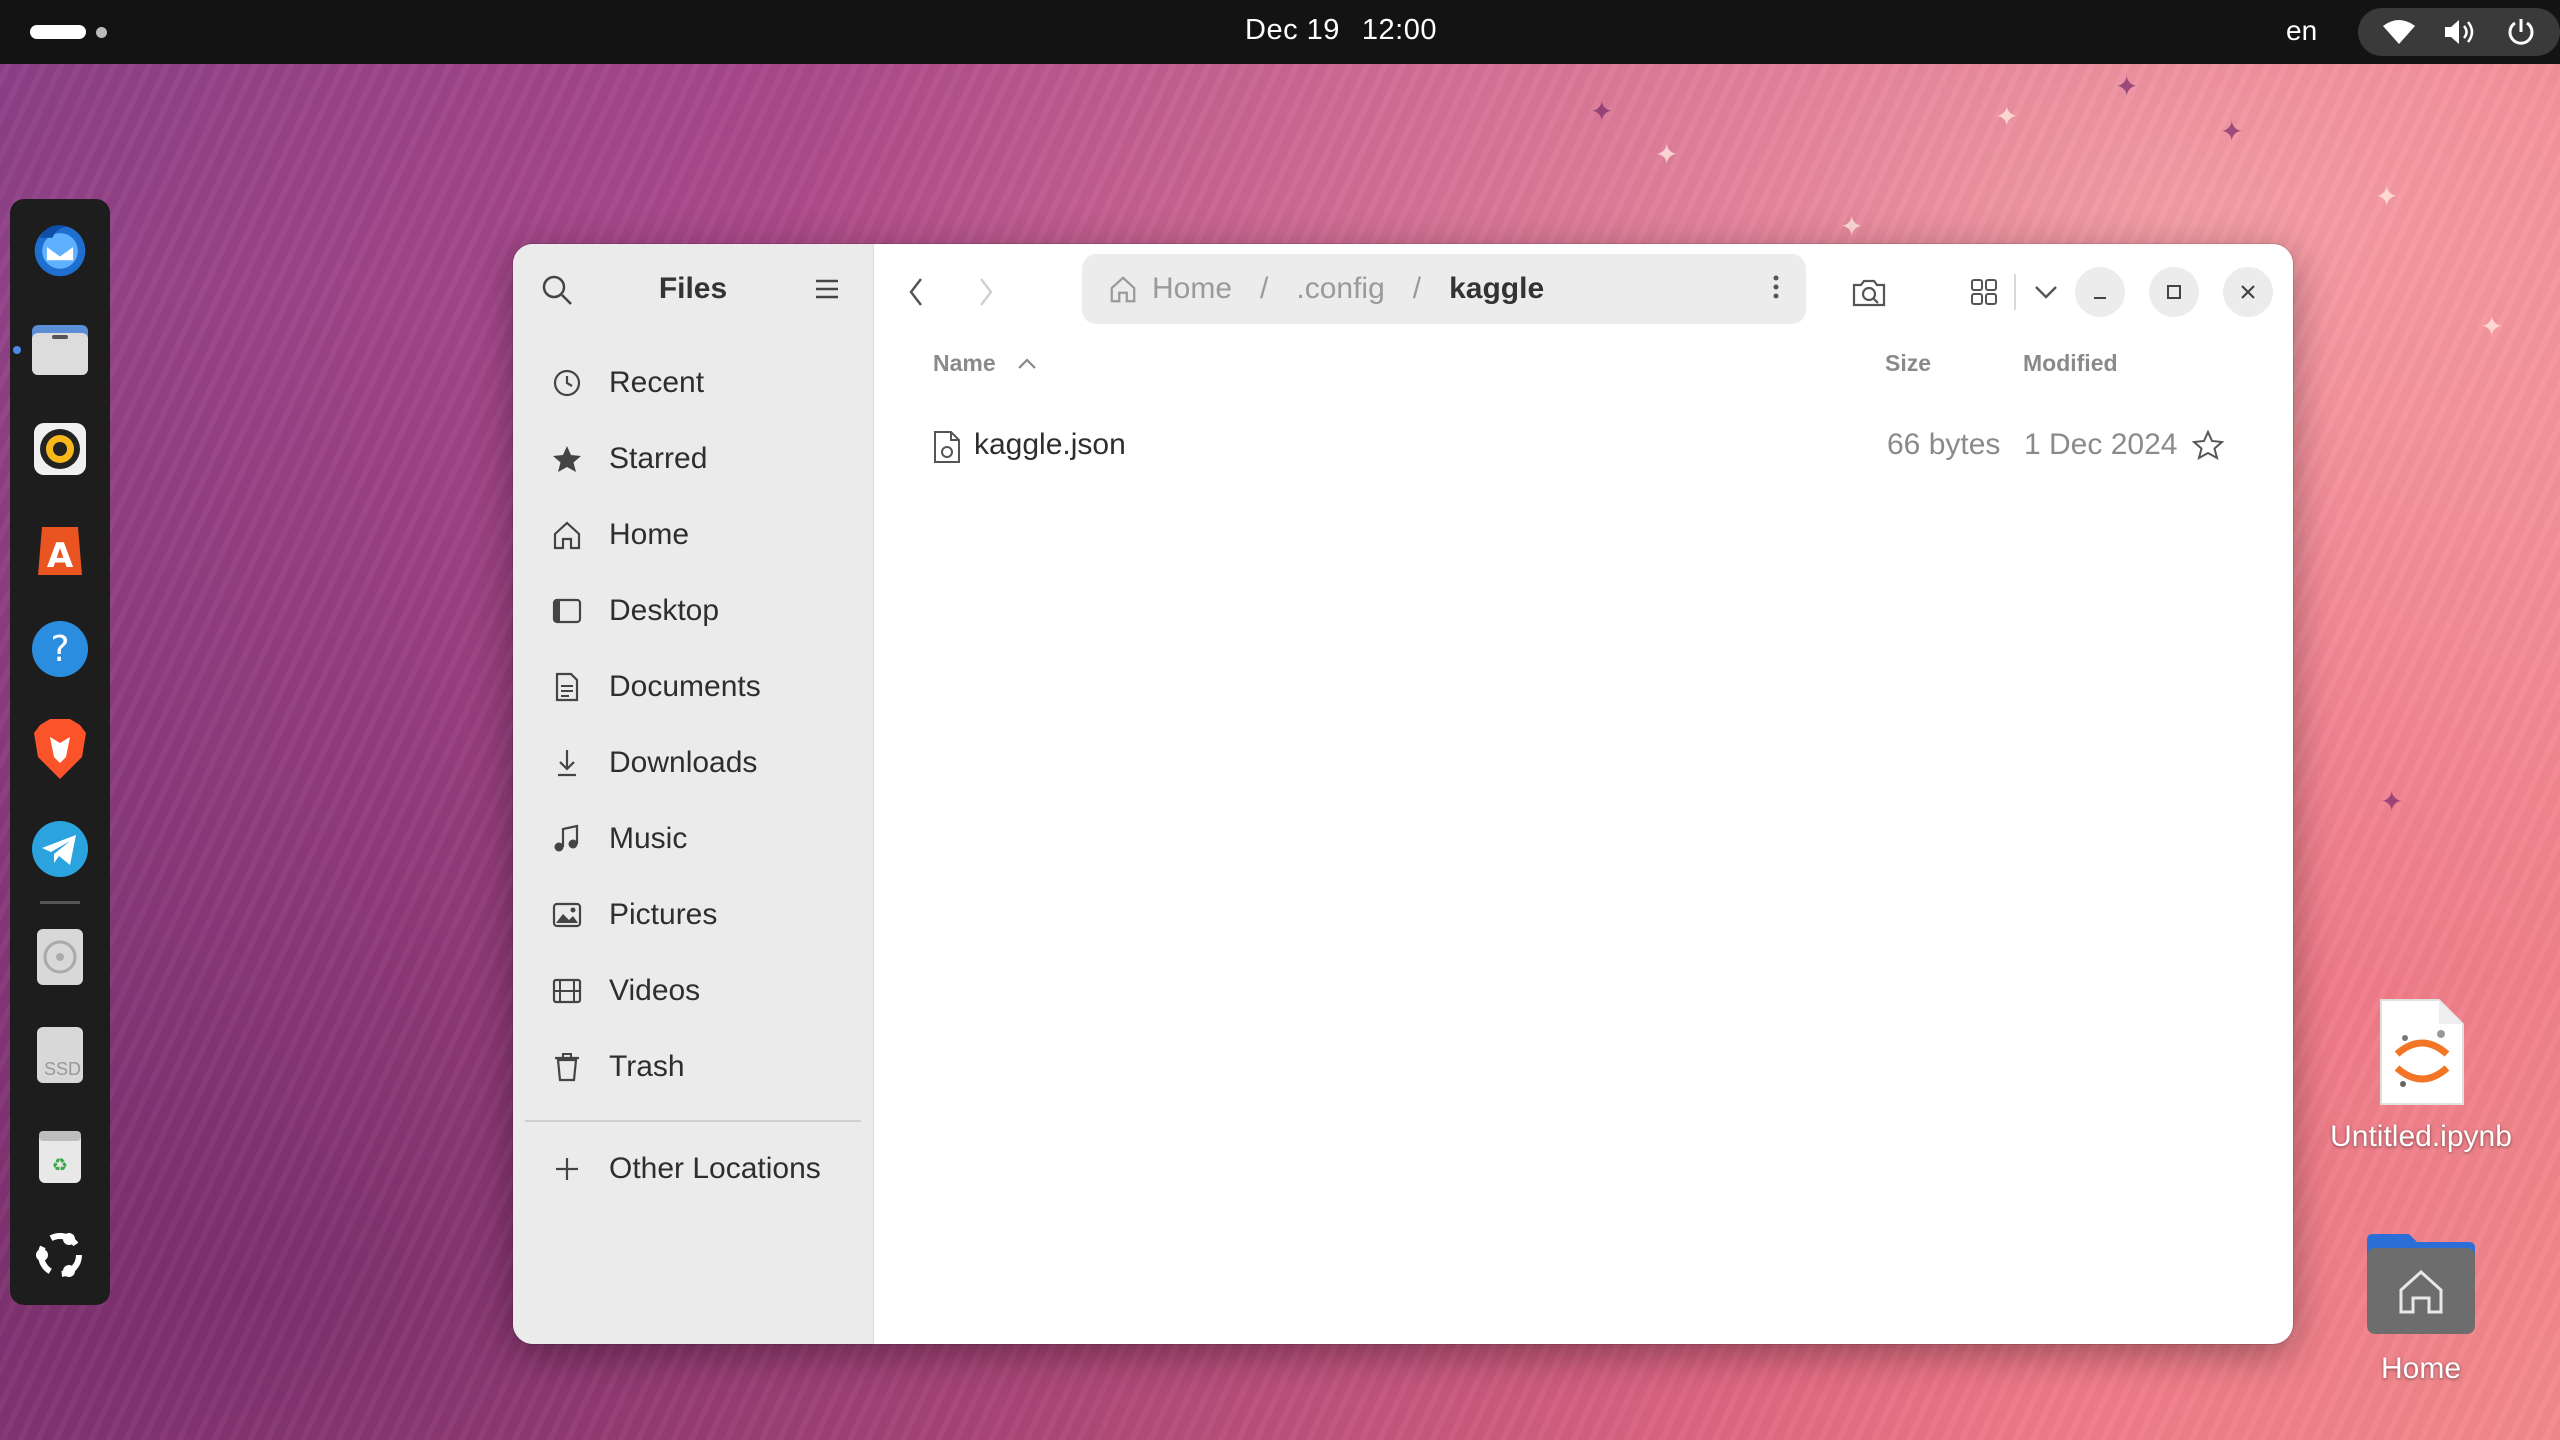 The height and width of the screenshot is (1440, 2560). I want to click on sidebar-item-label: Starred, so click(658, 458).